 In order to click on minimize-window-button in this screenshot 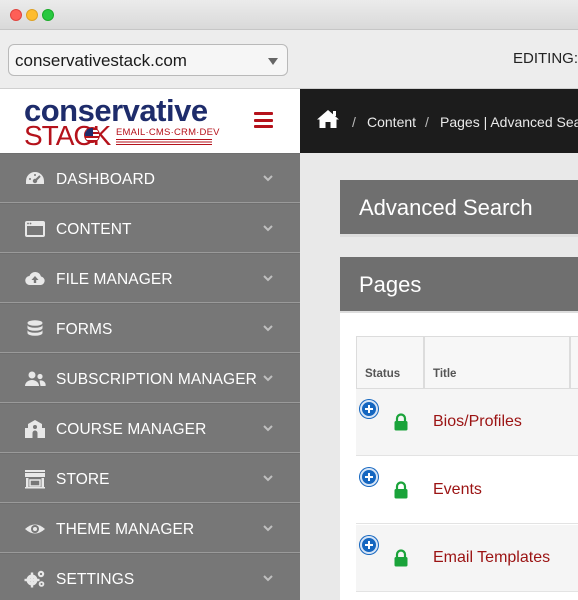, I will do `click(32, 15)`.